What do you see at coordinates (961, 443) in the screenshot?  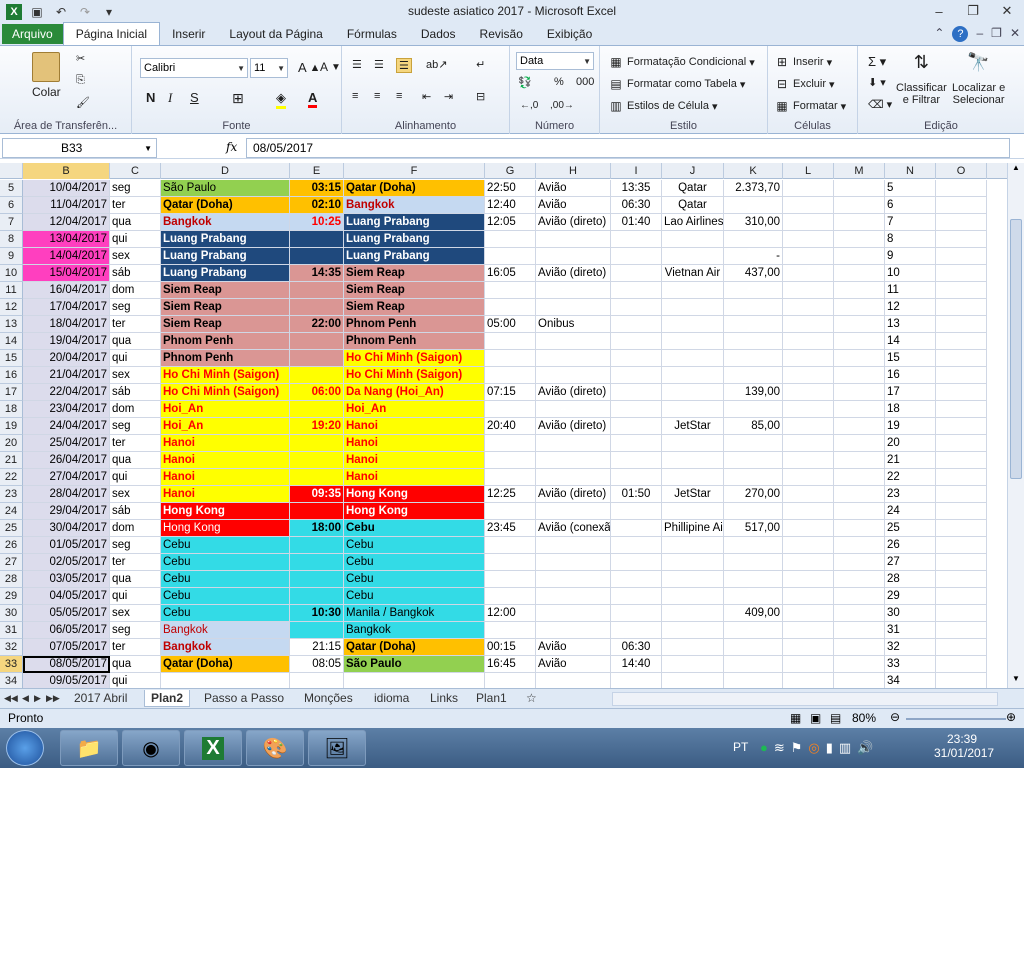 I see `cell-o20` at bounding box center [961, 443].